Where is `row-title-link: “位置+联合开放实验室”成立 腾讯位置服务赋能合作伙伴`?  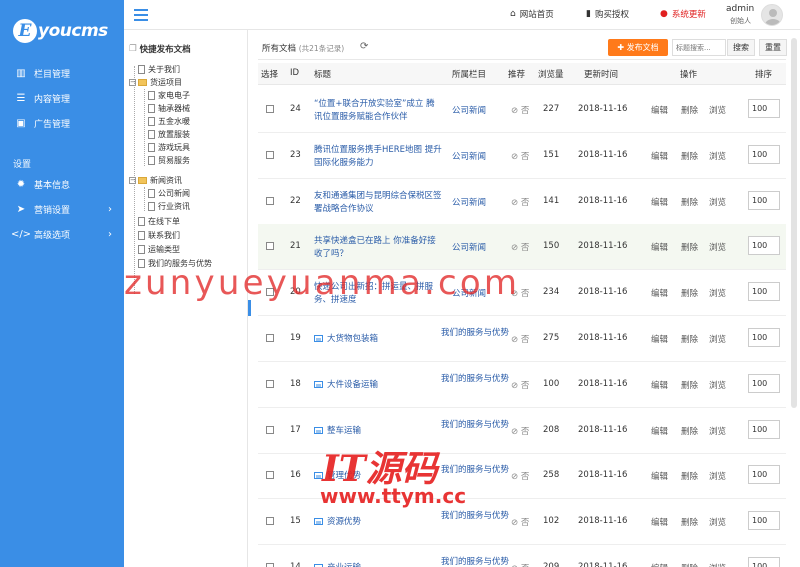
row-title-link: “位置+联合开放实验室”成立 腾讯位置服务赋能合作伙伴 is located at coordinates (378, 111).